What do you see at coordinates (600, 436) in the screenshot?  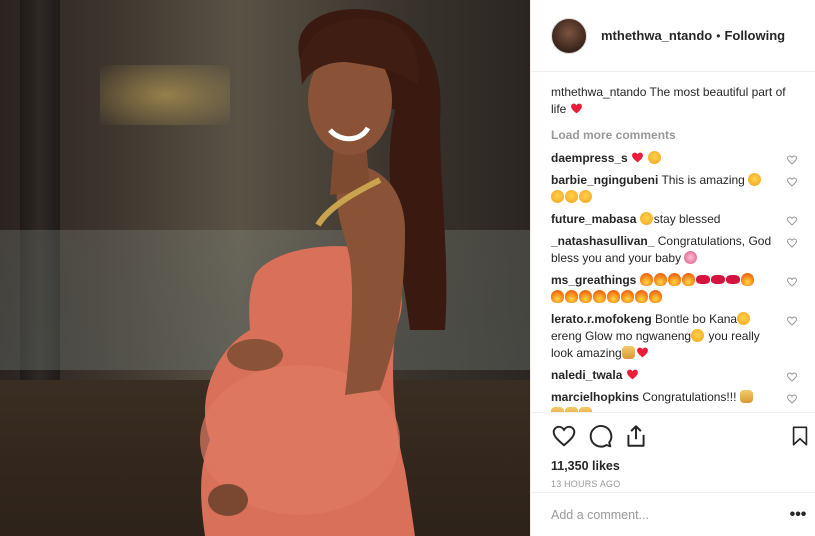 I see `comment-icon` at bounding box center [600, 436].